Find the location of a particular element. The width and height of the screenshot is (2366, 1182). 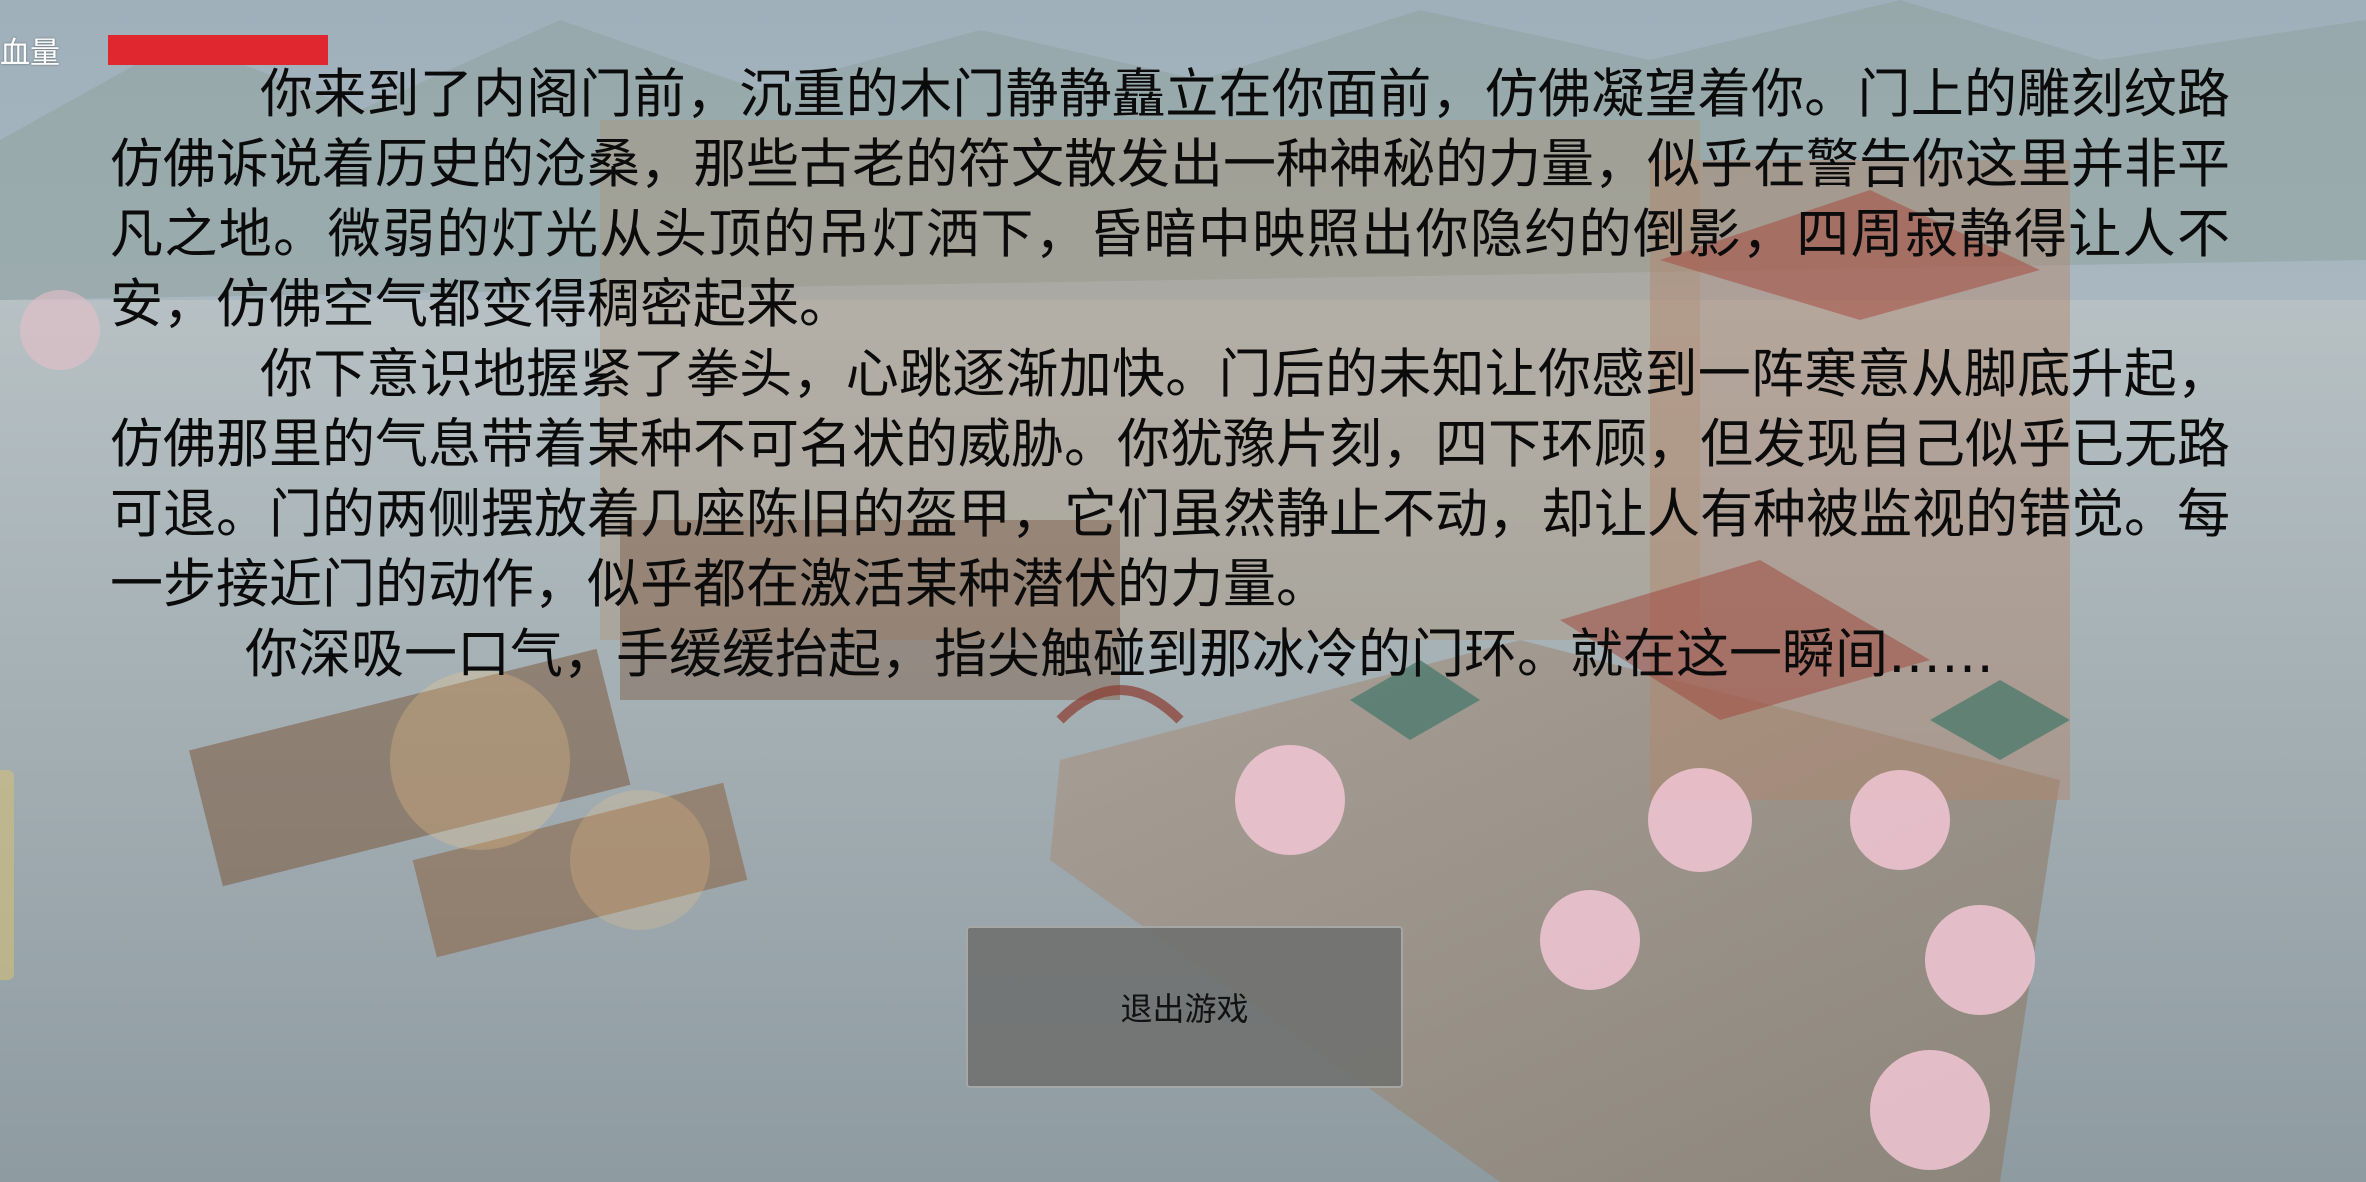

hp-label: 血量 is located at coordinates (30, 53).